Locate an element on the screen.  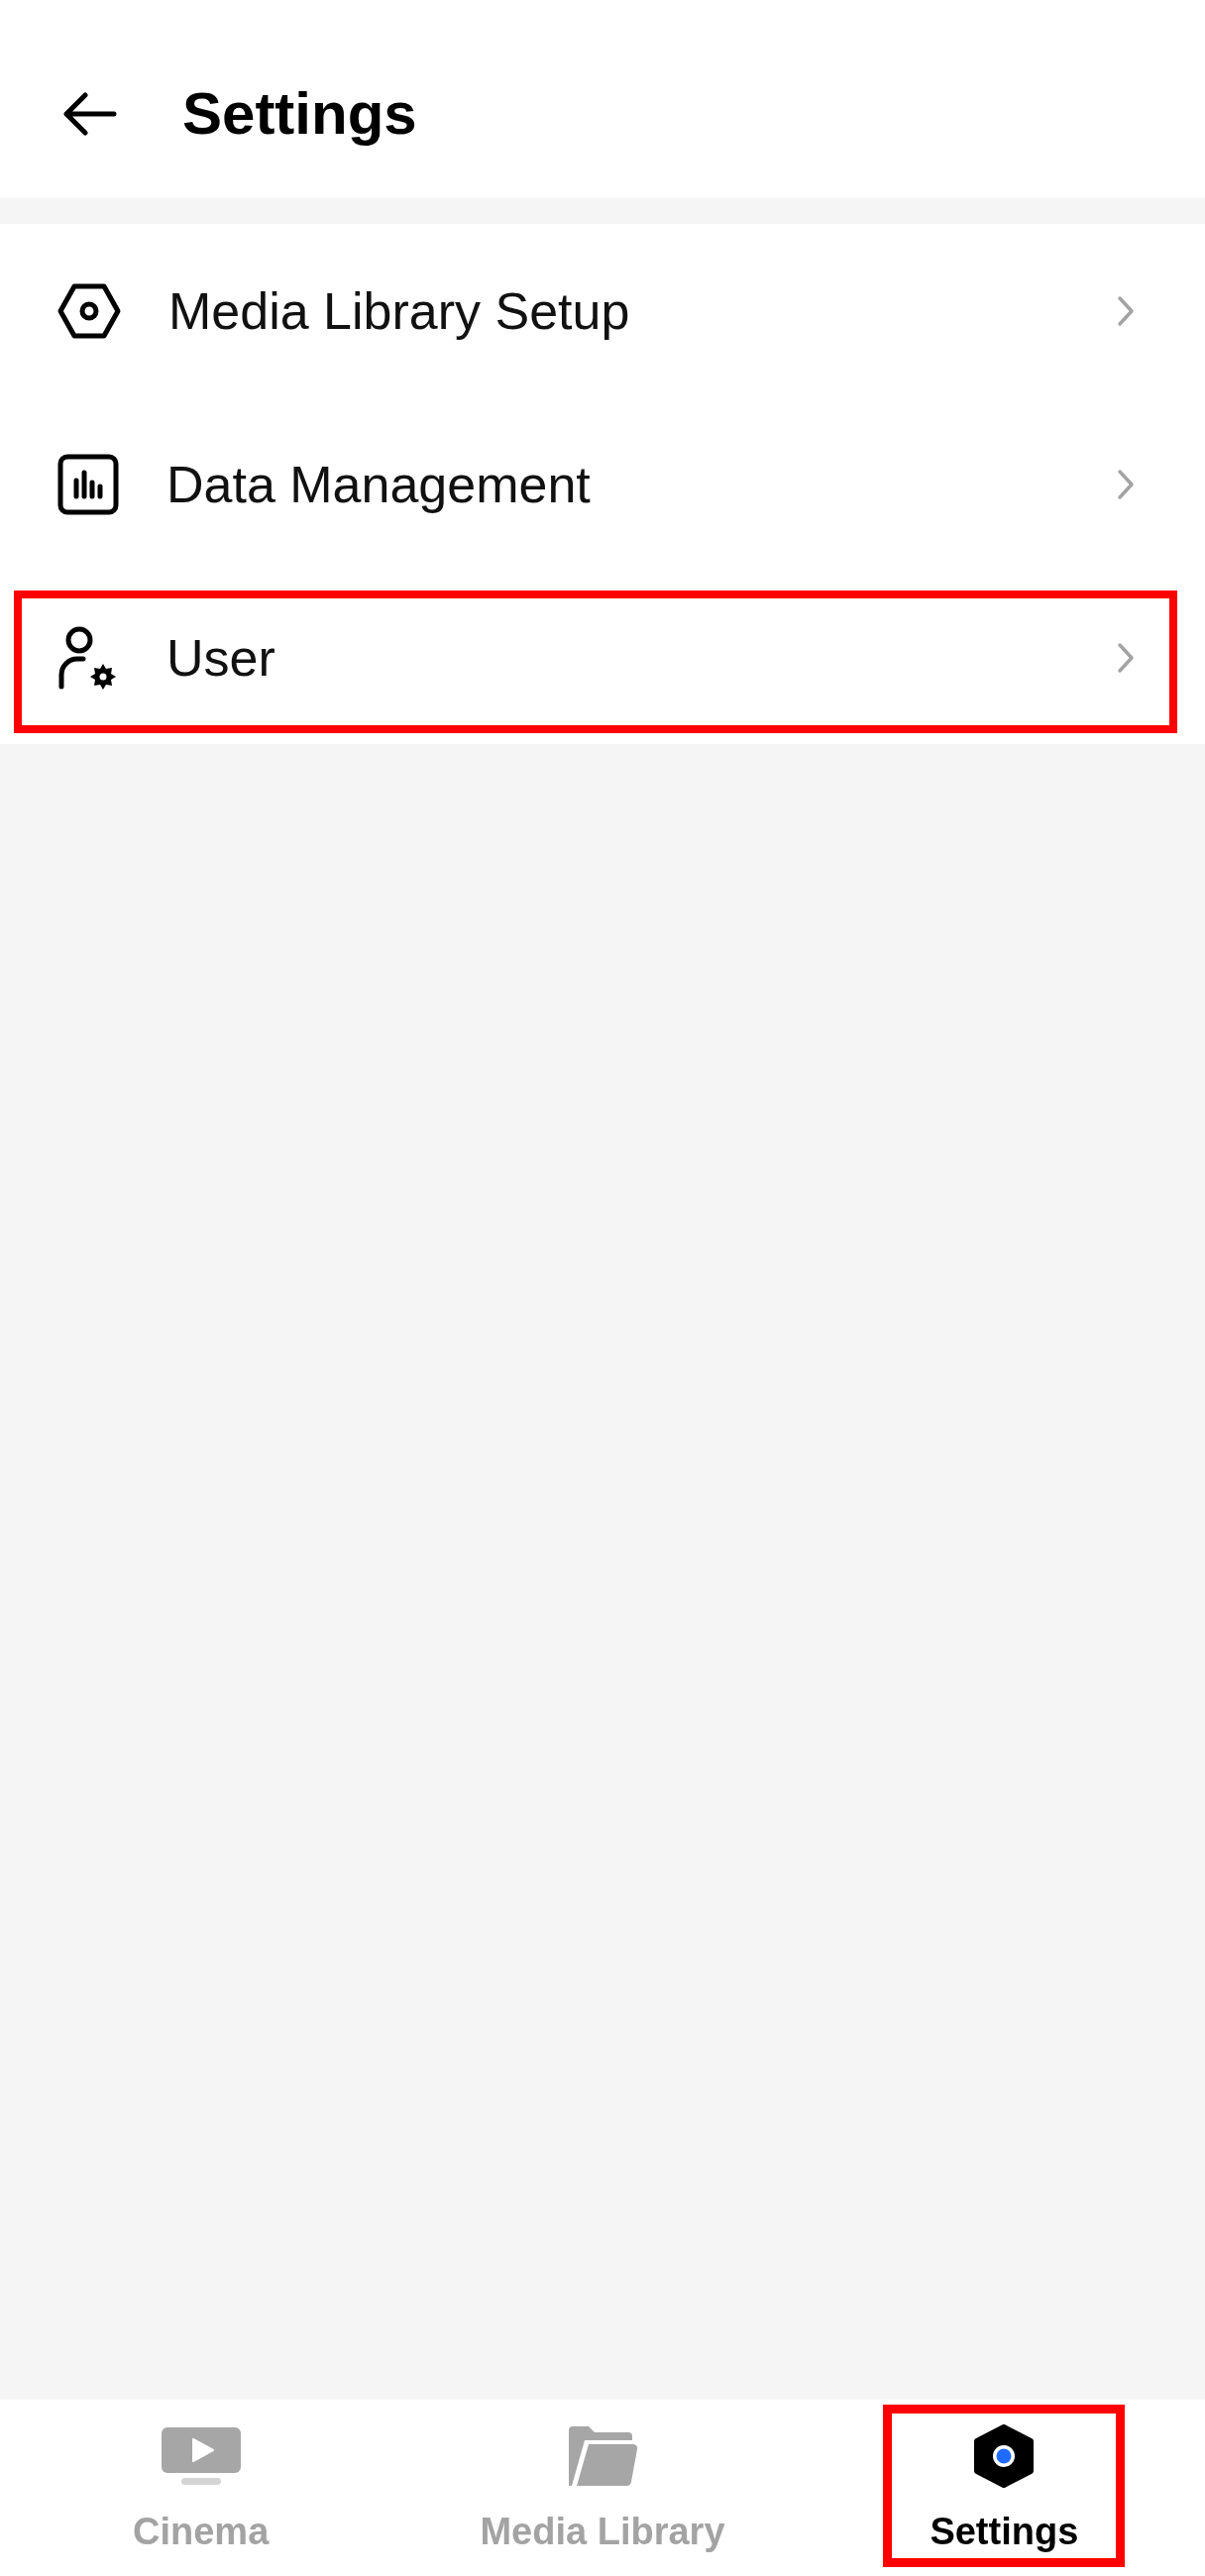
play-screen-icon is located at coordinates (201, 2456).